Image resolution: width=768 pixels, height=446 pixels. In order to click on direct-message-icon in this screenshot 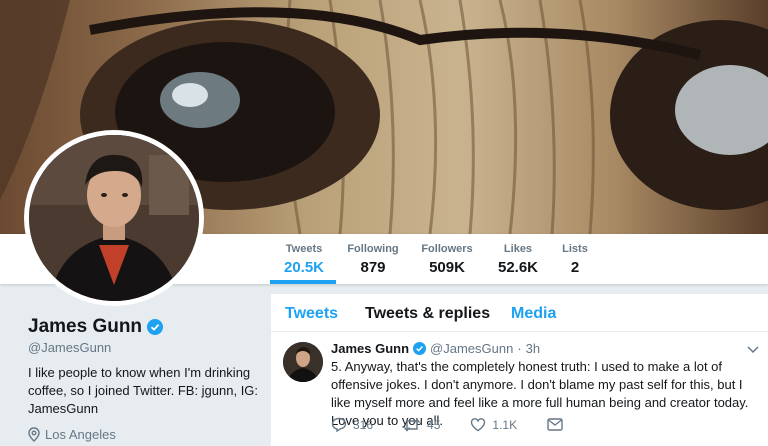, I will do `click(555, 424)`.